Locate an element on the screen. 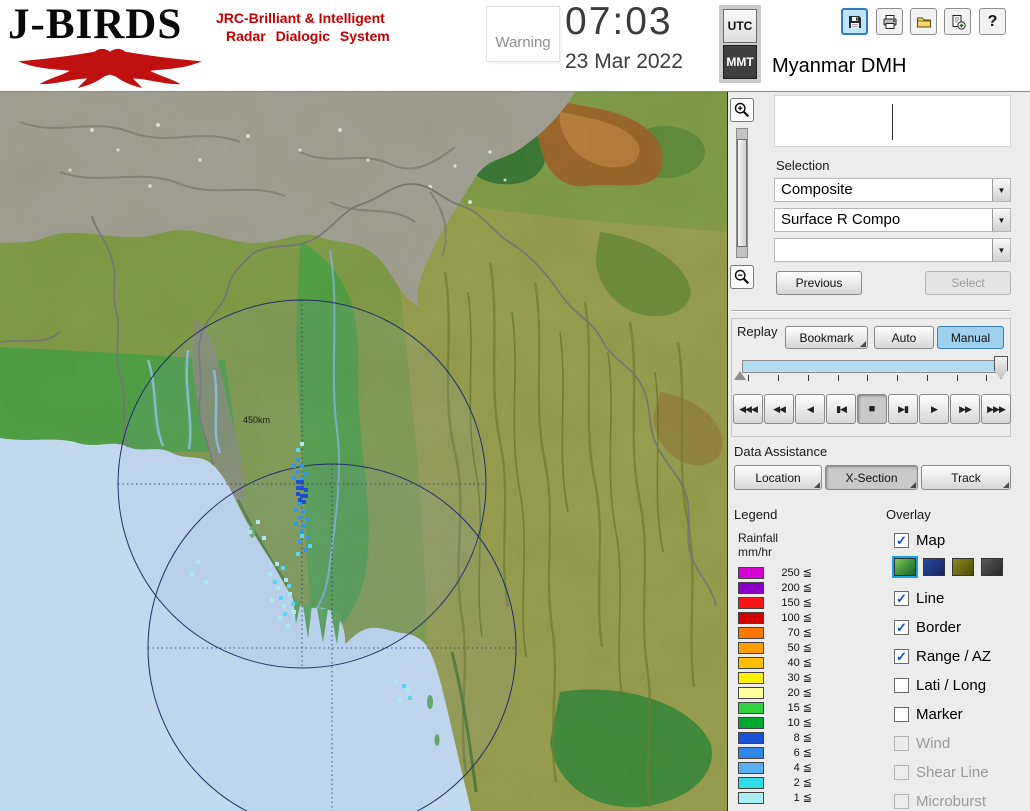 Image resolution: width=1030 pixels, height=811 pixels. track-button: Track is located at coordinates (966, 477).